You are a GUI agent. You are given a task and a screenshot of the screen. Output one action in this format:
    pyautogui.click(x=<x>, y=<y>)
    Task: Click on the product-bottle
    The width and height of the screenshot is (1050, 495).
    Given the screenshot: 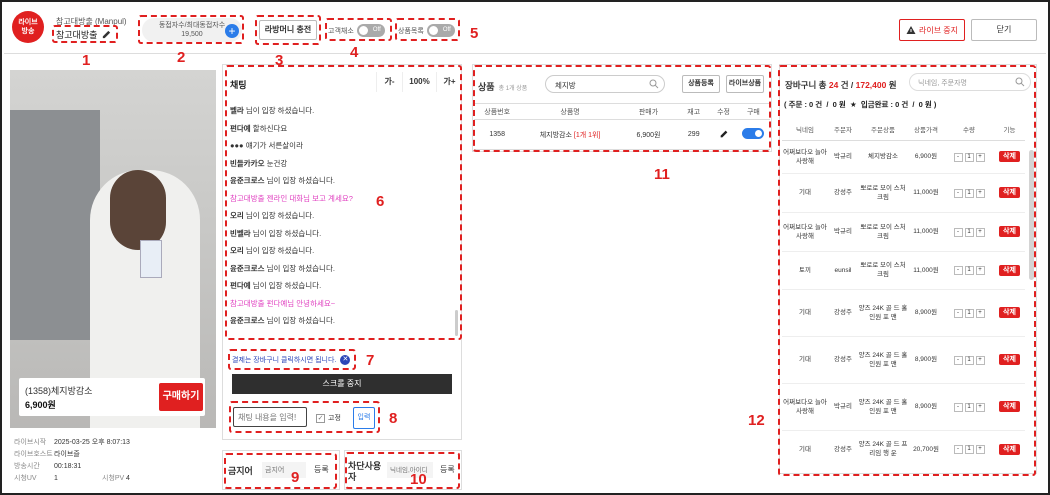 What is the action you would take?
    pyautogui.click(x=151, y=259)
    